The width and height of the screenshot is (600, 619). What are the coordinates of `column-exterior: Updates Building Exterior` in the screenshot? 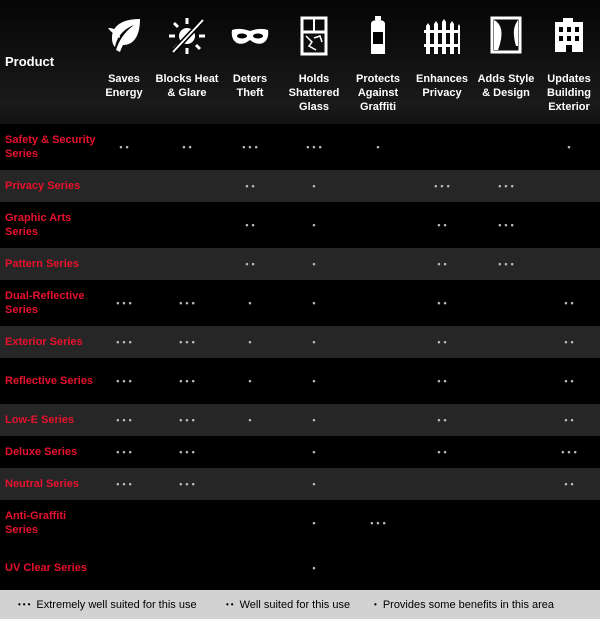 It's located at (568, 62).